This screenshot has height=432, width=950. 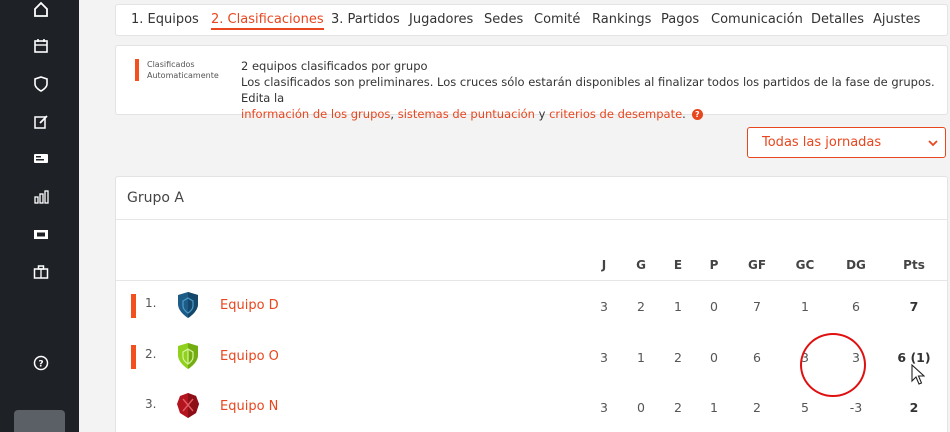 What do you see at coordinates (757, 19) in the screenshot?
I see `tab-comunicacion: Comunicación` at bounding box center [757, 19].